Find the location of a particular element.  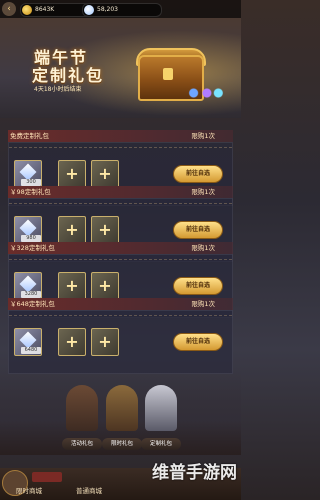

character-portrait-limited is located at coordinates (122, 408).